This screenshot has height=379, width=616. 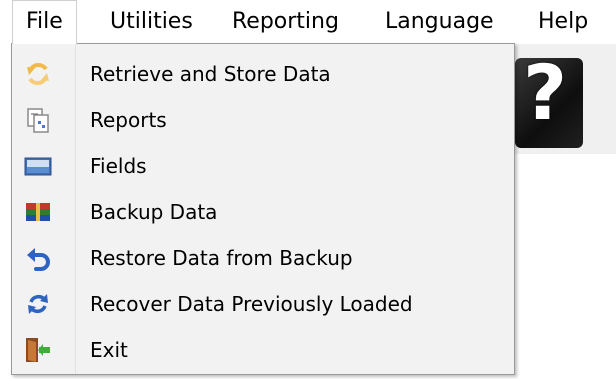 What do you see at coordinates (128, 120) in the screenshot?
I see `menu-item-label: Reports` at bounding box center [128, 120].